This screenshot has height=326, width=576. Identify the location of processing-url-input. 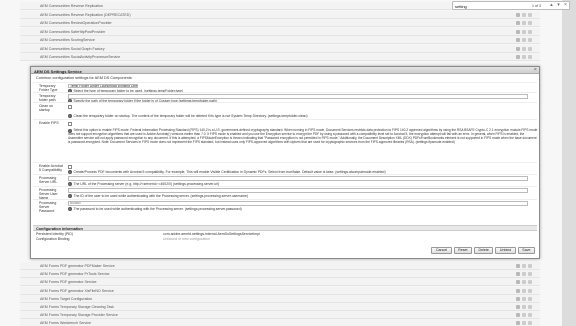
(298, 178).